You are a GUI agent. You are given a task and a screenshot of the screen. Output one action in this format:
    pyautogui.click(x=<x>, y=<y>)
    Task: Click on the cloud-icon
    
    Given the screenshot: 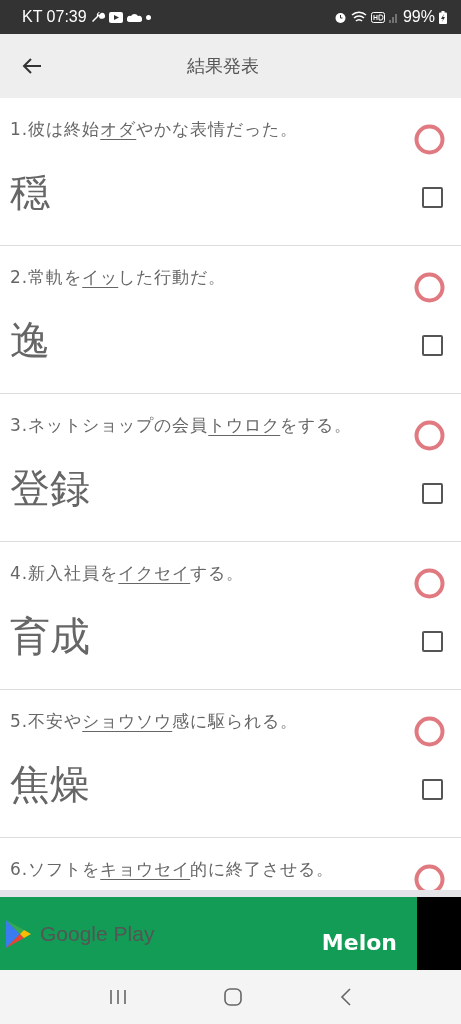 What is the action you would take?
    pyautogui.click(x=134, y=17)
    